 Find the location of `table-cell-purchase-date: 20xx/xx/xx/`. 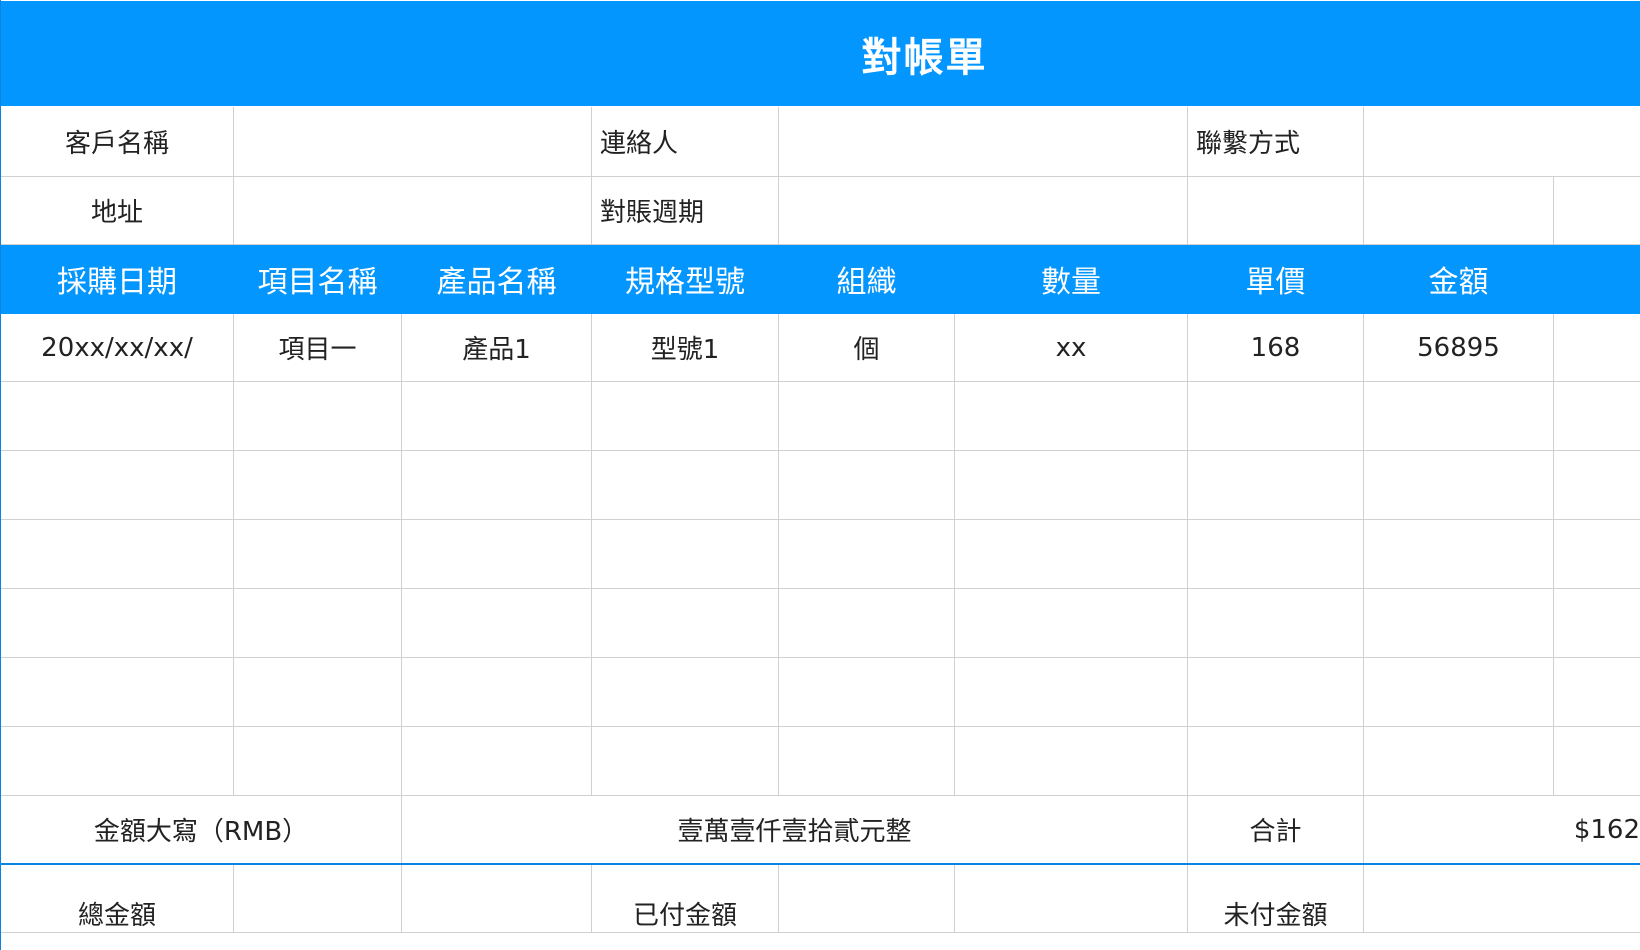

table-cell-purchase-date: 20xx/xx/xx/ is located at coordinates (117, 348).